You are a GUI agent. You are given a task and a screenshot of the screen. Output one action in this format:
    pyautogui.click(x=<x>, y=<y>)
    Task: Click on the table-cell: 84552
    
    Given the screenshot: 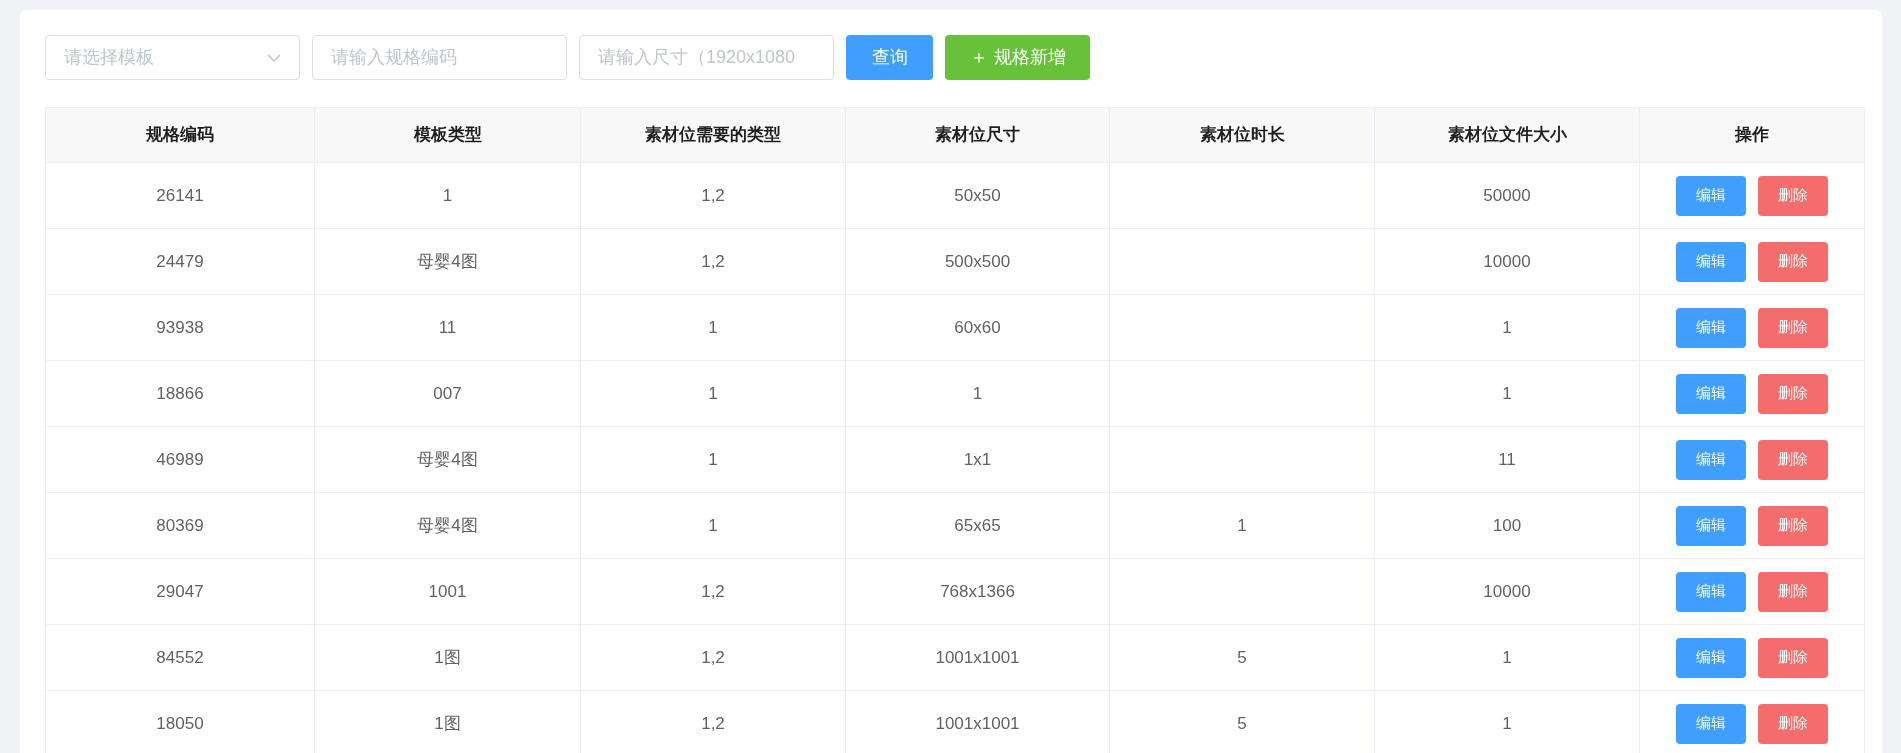 What is the action you would take?
    pyautogui.click(x=180, y=658)
    